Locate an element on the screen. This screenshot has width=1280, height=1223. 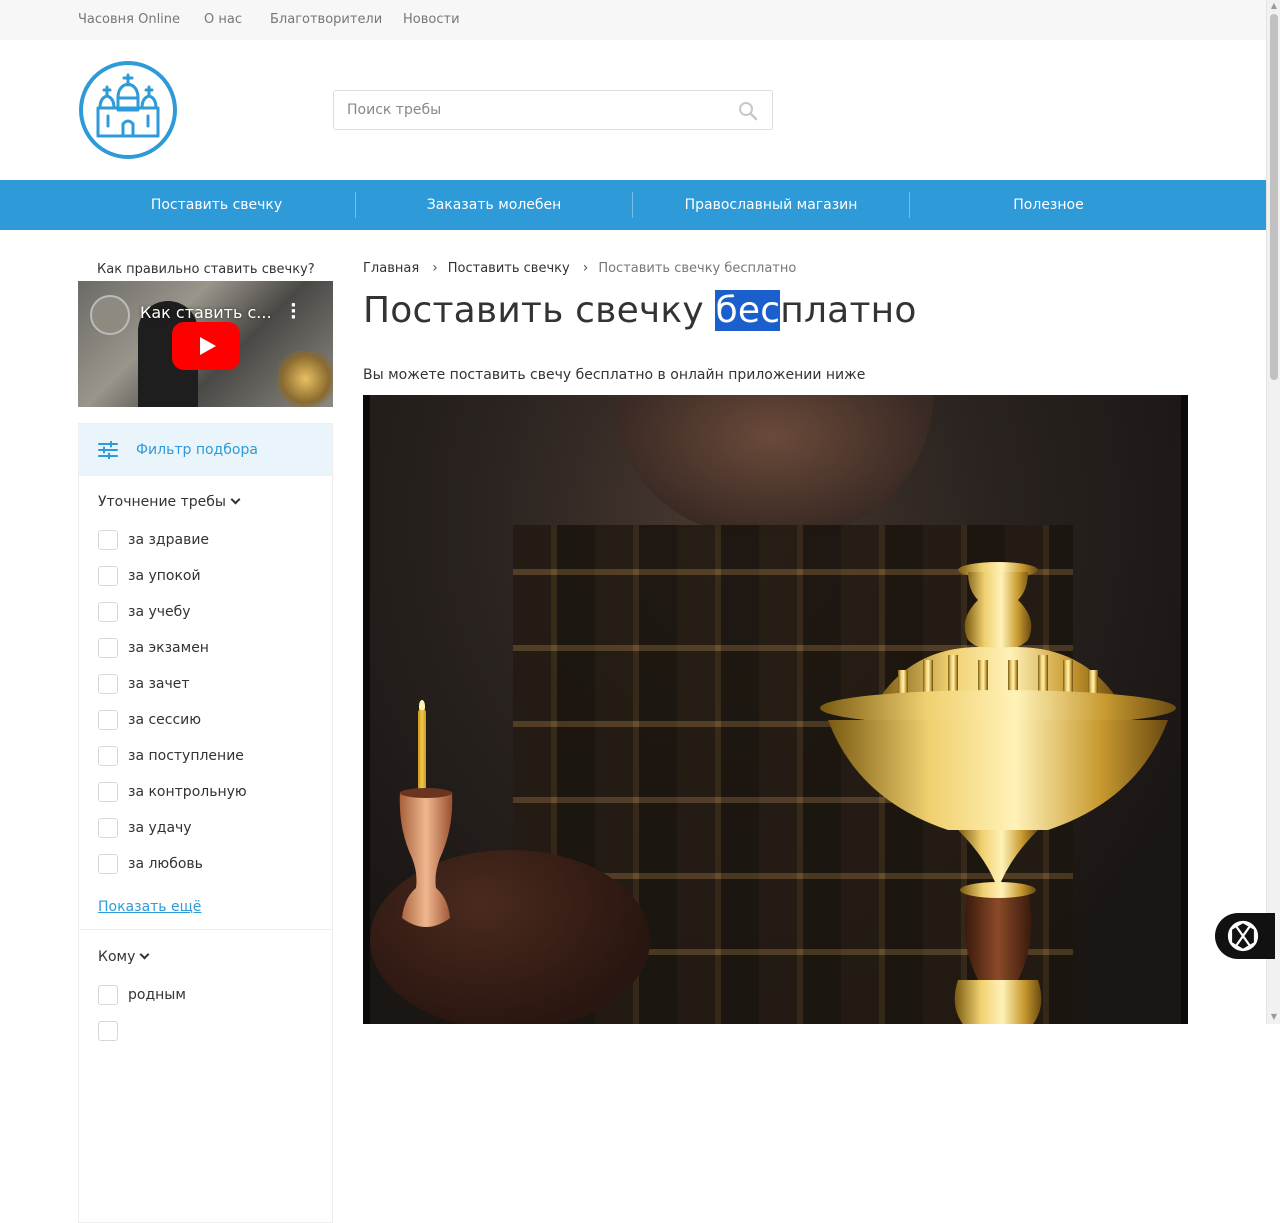
breadcrumb-light-candle: Поставить свечку is located at coordinates (509, 268).